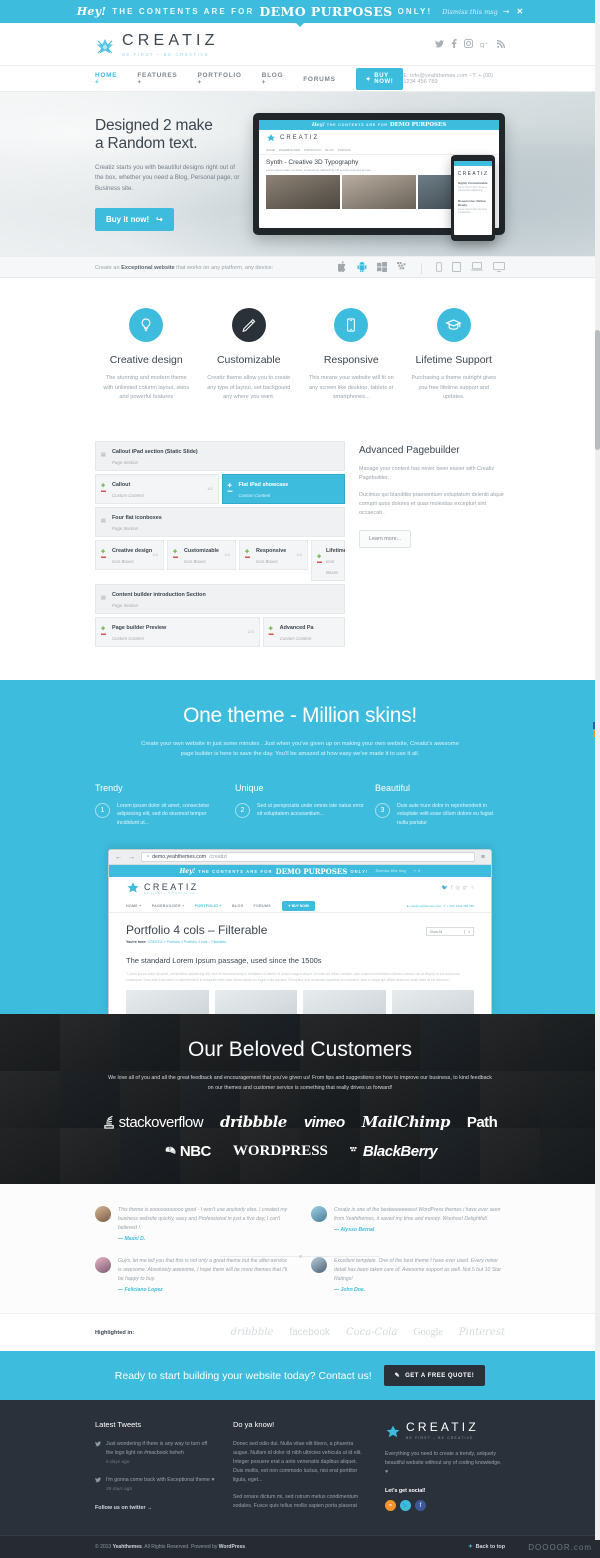 The image size is (600, 1558). Describe the element at coordinates (134, 219) in the screenshot. I see `hero-buy-button: Buy it now! ↪` at that location.